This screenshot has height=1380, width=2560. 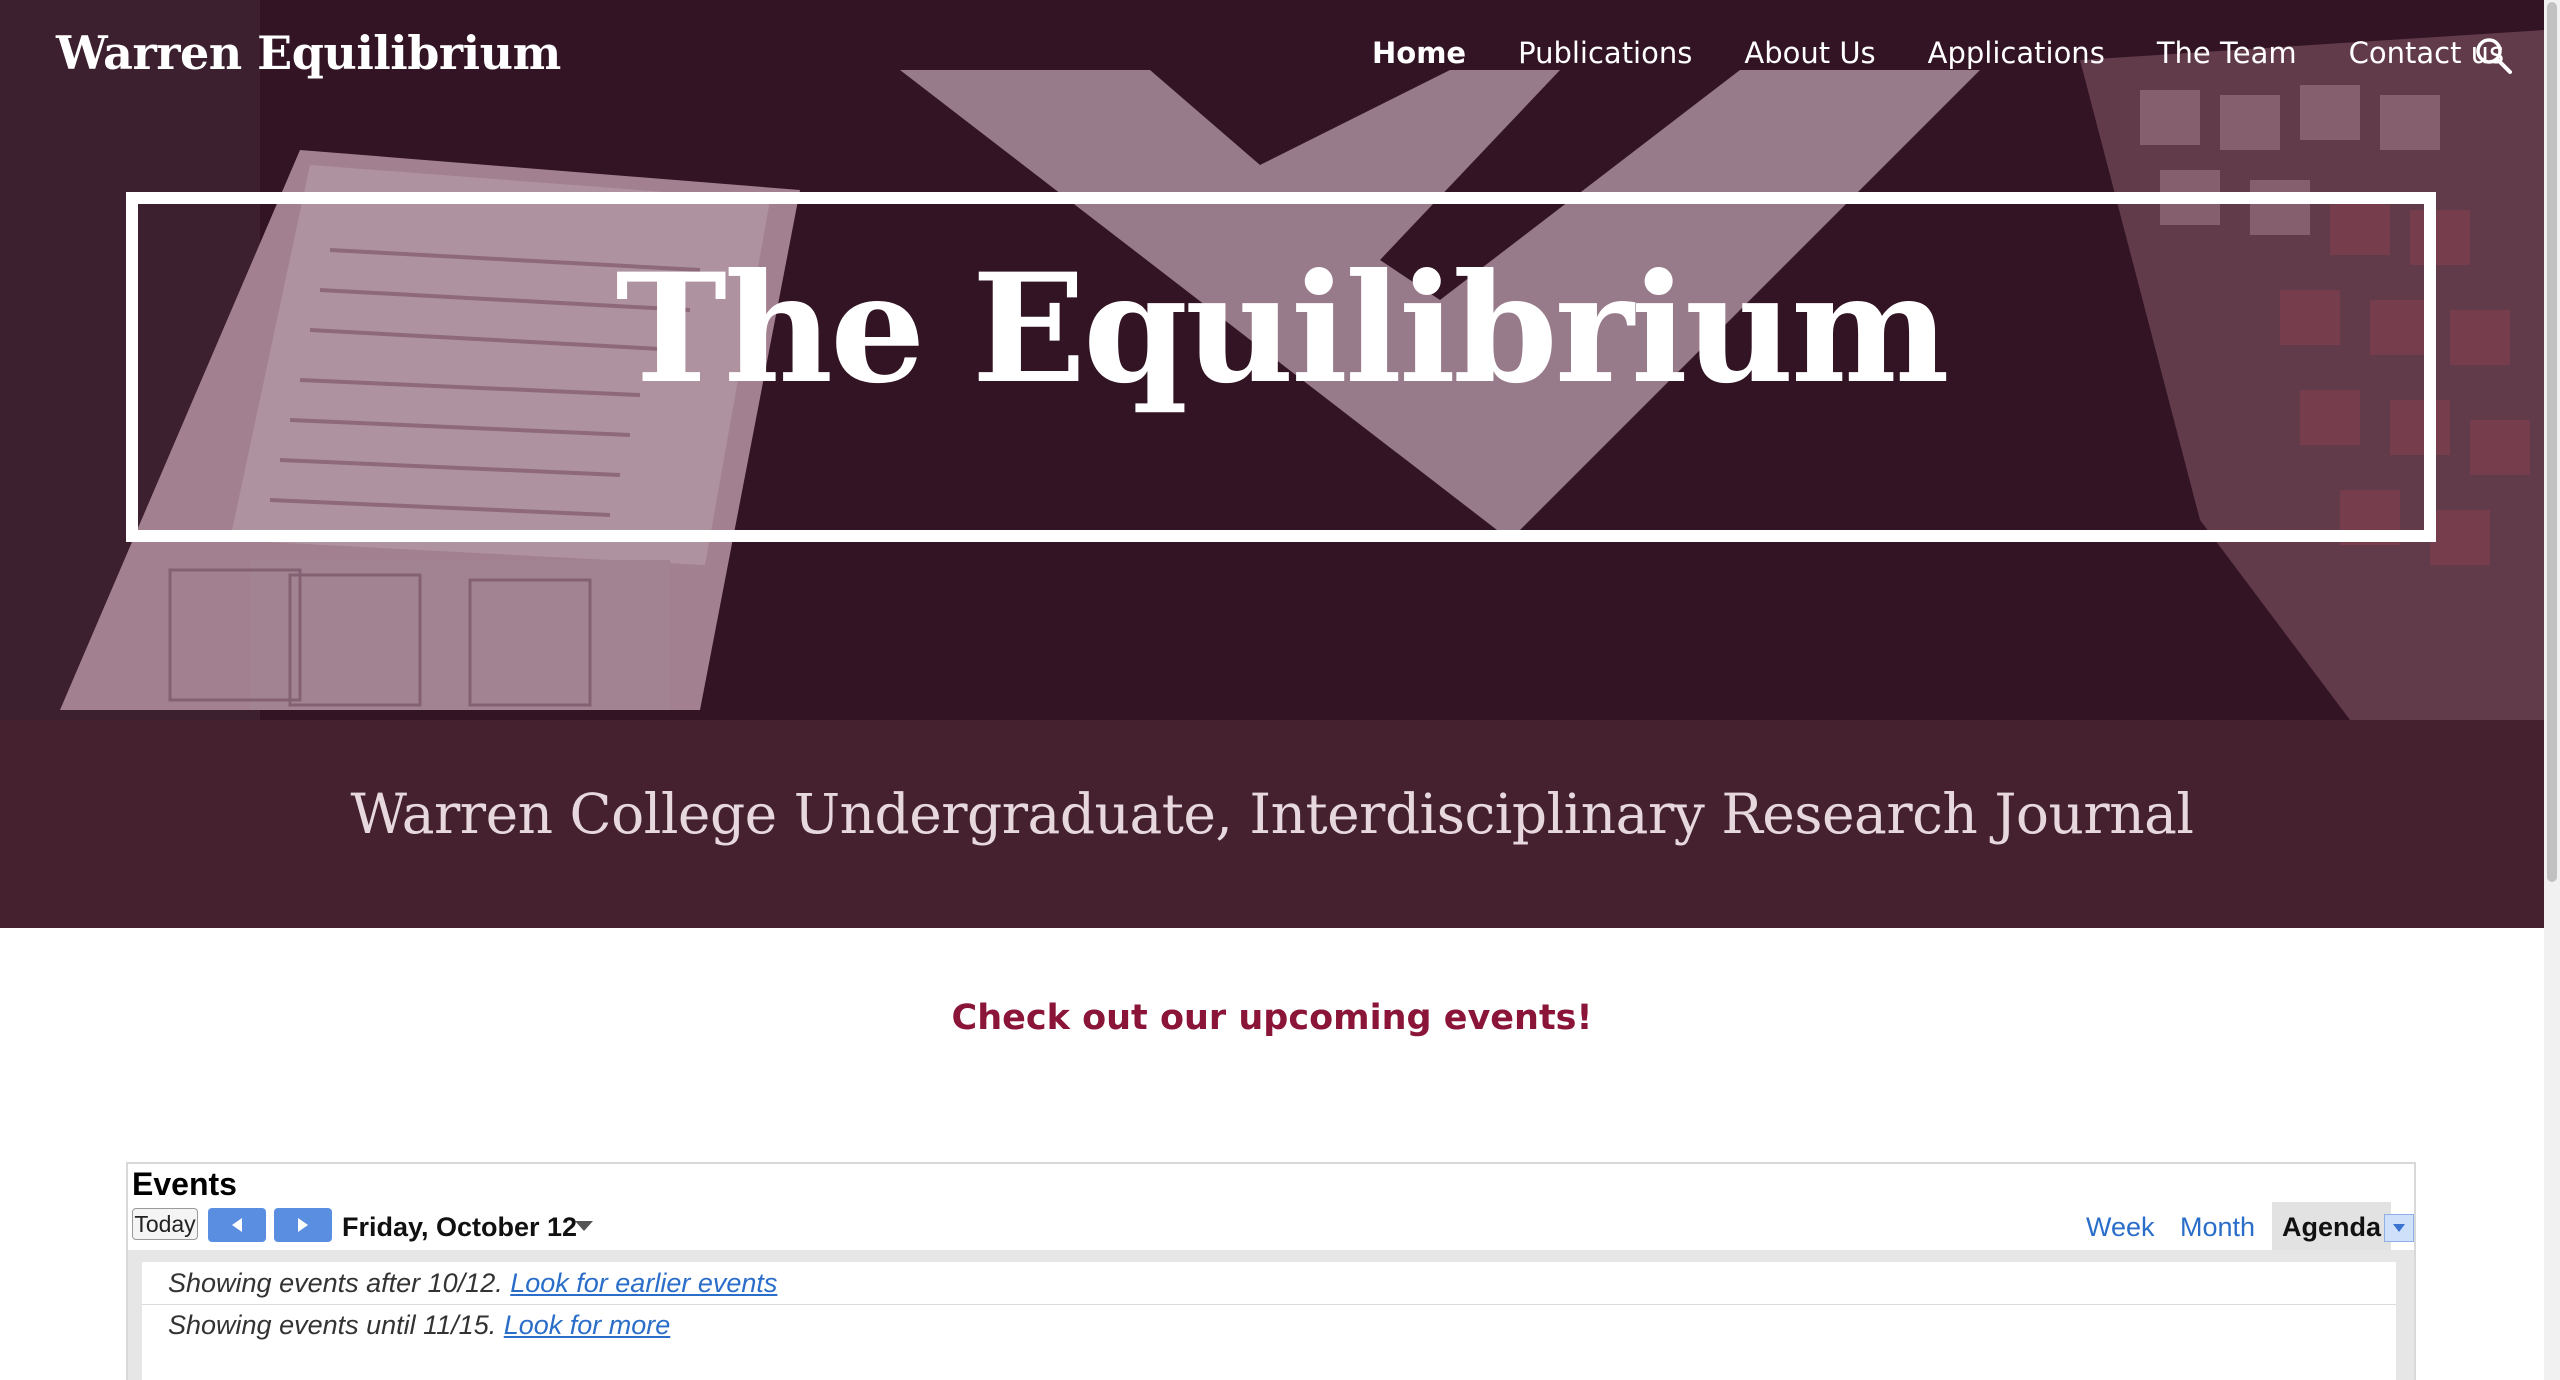 I want to click on date-picker-caret-icon, so click(x=584, y=1226).